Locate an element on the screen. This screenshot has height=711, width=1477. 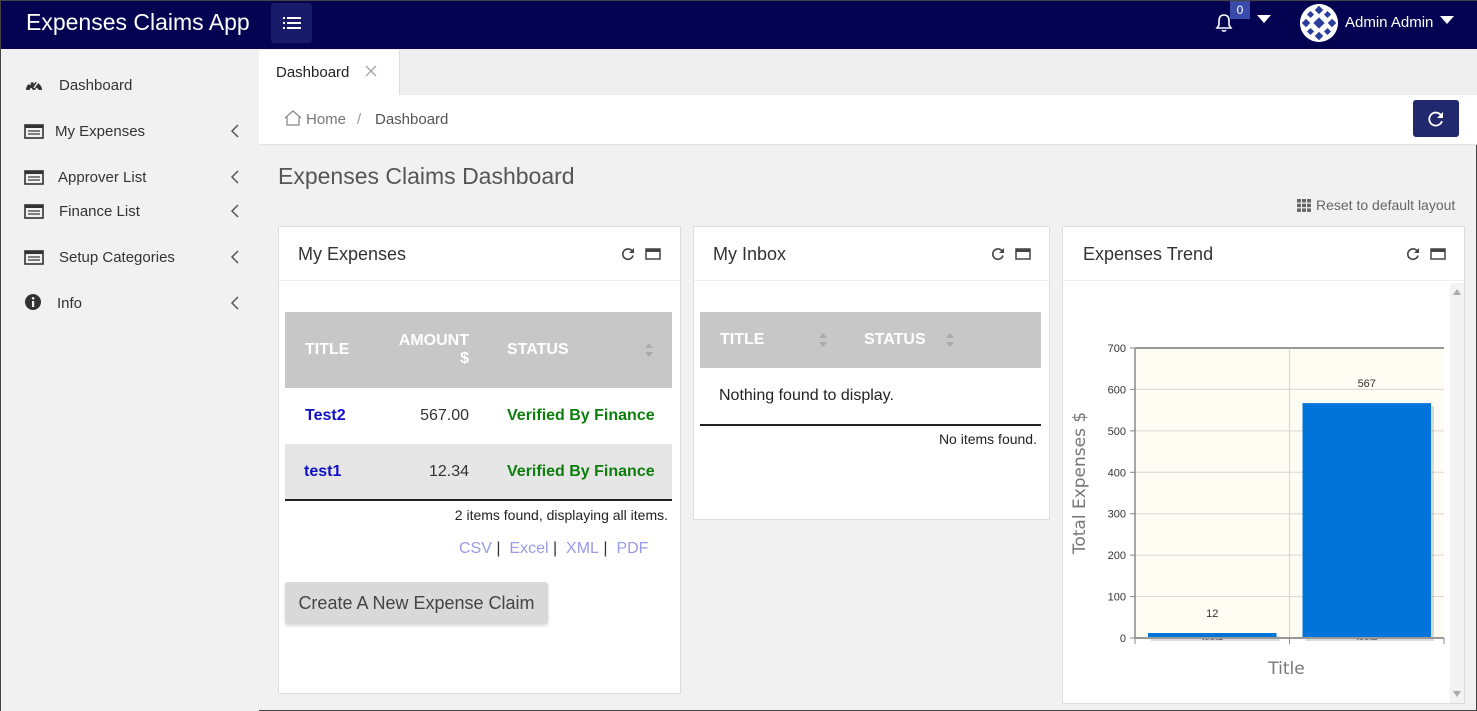
page-title: Expenses Claims Dashboard is located at coordinates (426, 176).